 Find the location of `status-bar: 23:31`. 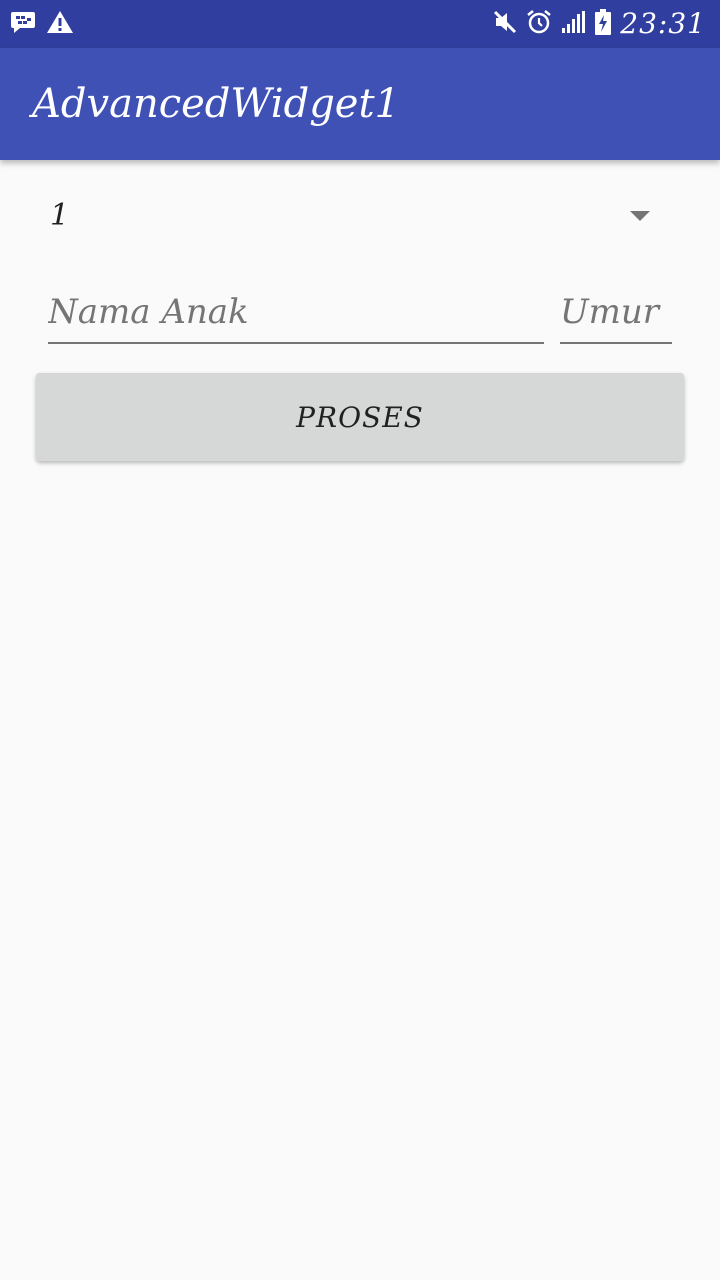

status-bar: 23:31 is located at coordinates (360, 24).